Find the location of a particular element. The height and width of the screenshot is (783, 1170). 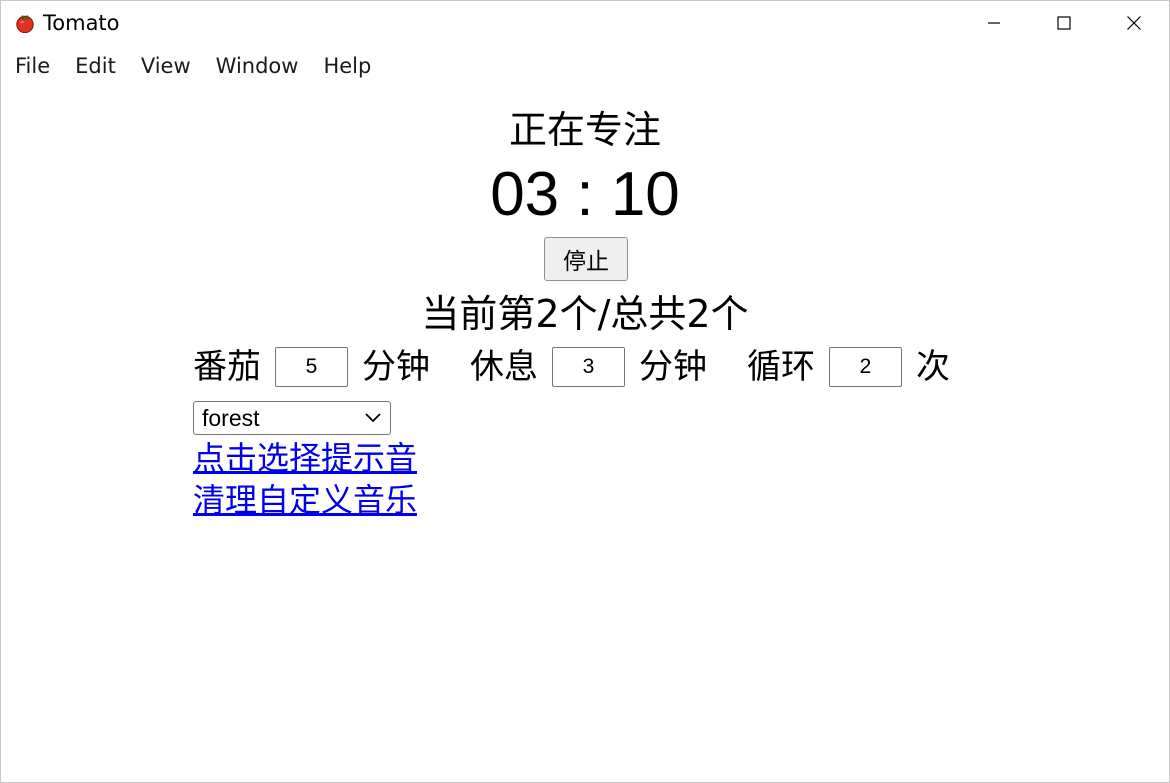

minimize-button is located at coordinates (994, 23).